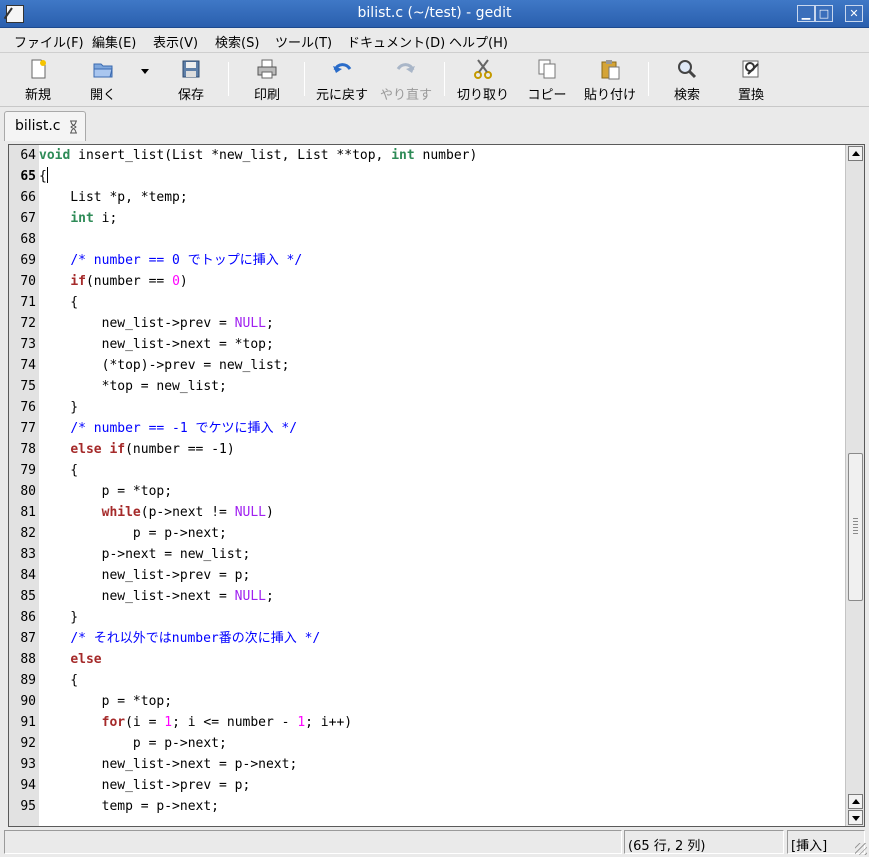 The width and height of the screenshot is (869, 857). Describe the element at coordinates (483, 95) in the screenshot. I see `cut-button-label: 切り取り` at that location.